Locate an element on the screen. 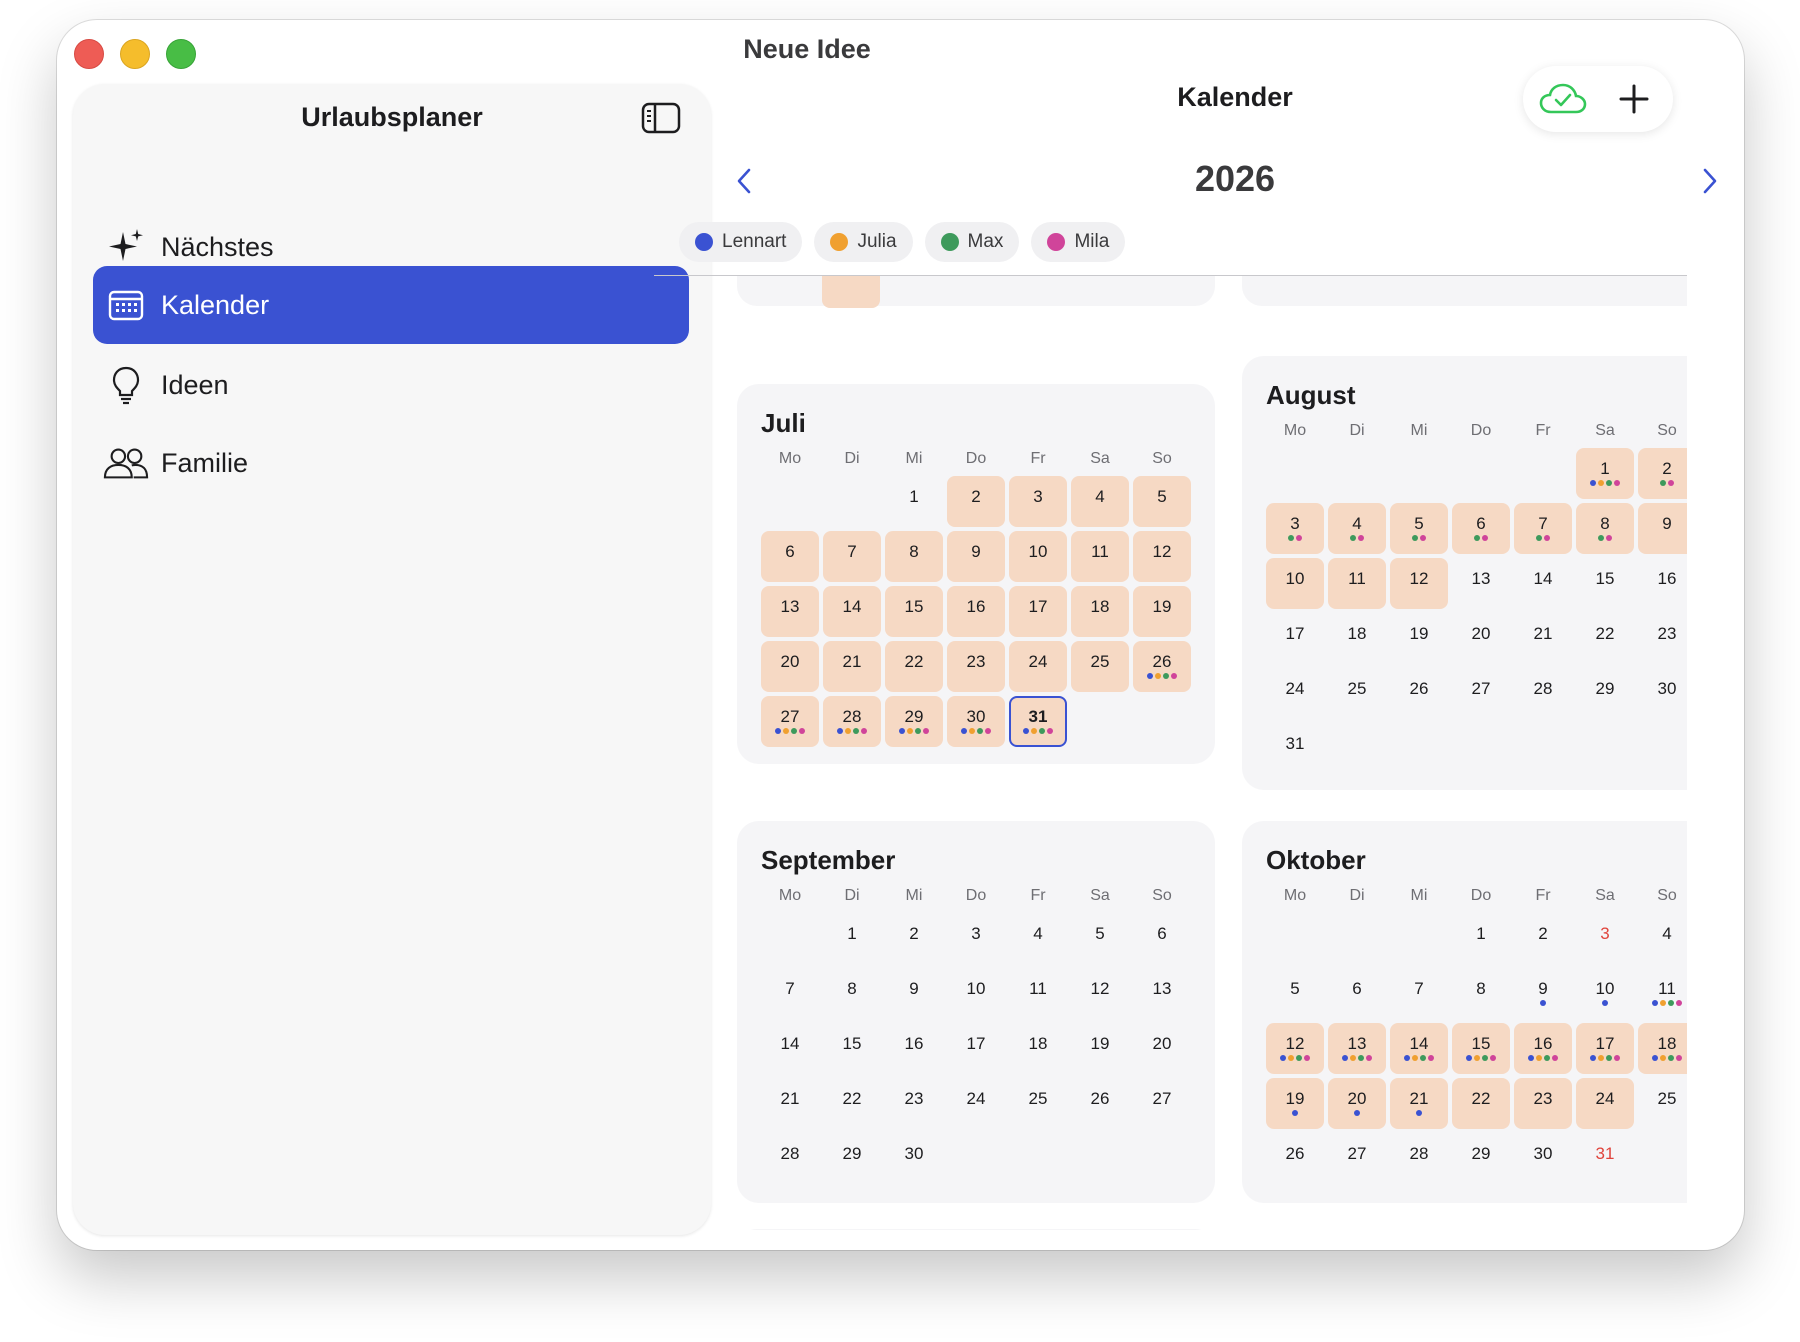  member-chip: Mila is located at coordinates (1078, 242).